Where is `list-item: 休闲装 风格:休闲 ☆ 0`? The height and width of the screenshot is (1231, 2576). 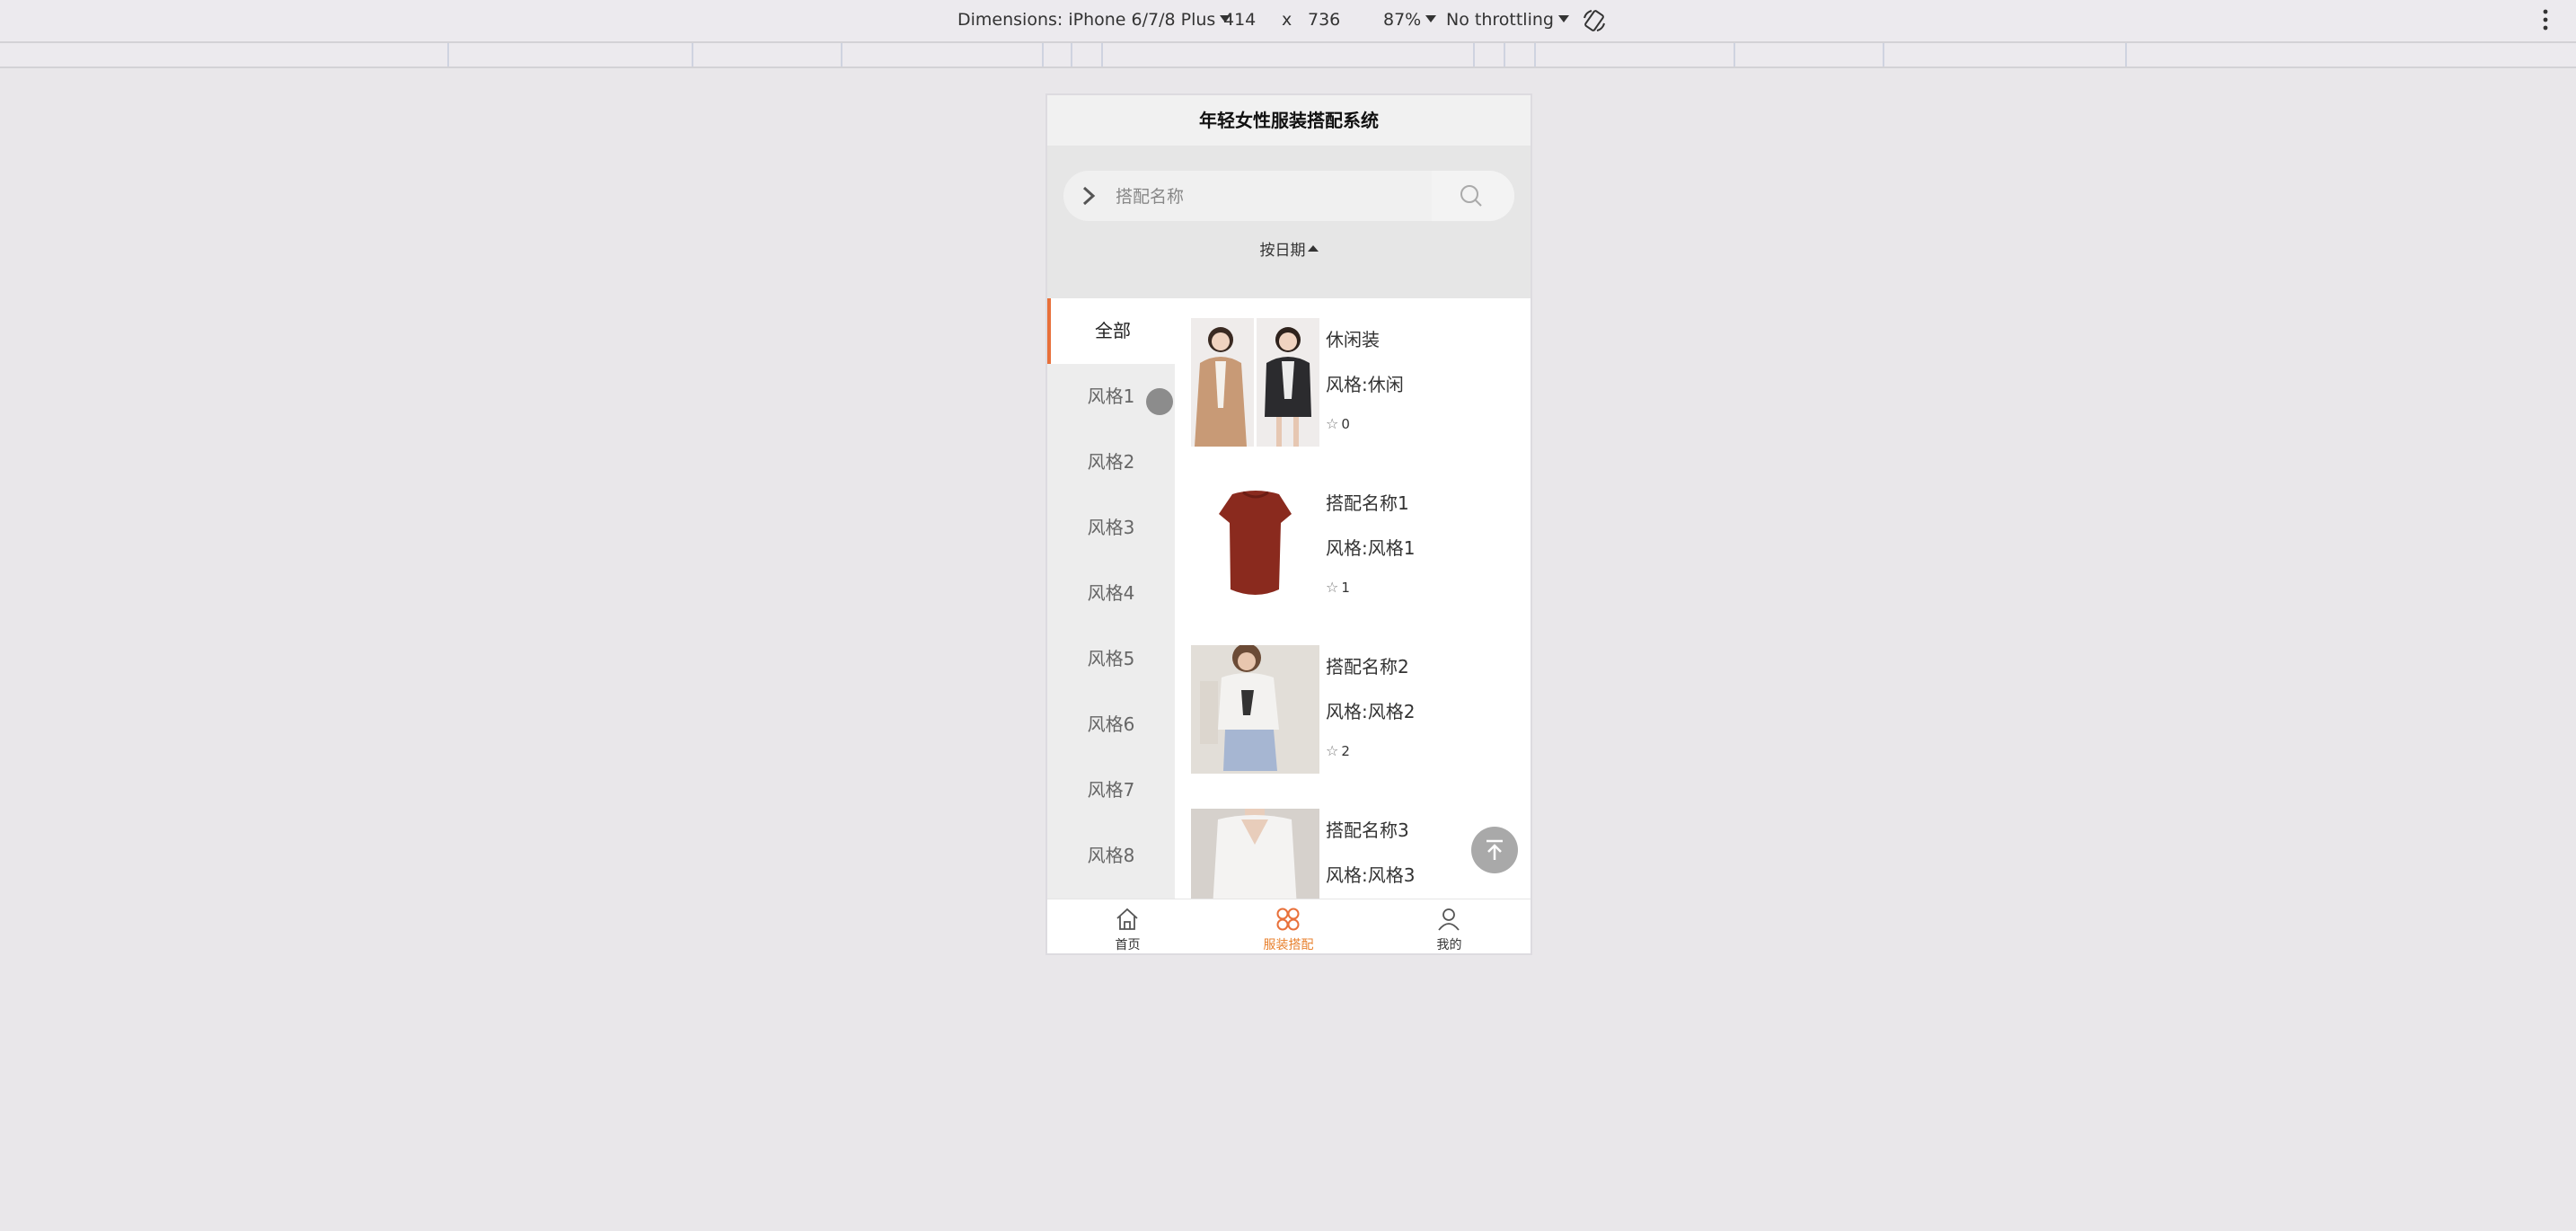
list-item: 休闲装 风格:休闲 ☆ 0 is located at coordinates (1353, 380).